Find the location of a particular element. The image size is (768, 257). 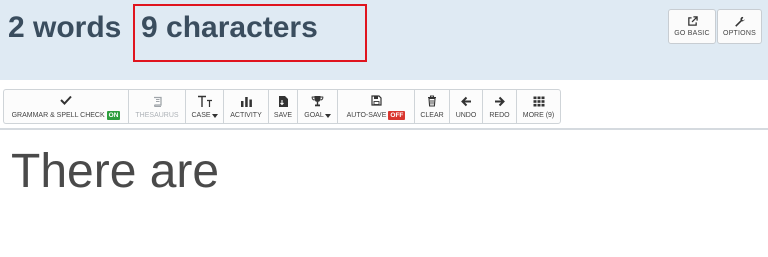

checkmark-icon is located at coordinates (66, 100).